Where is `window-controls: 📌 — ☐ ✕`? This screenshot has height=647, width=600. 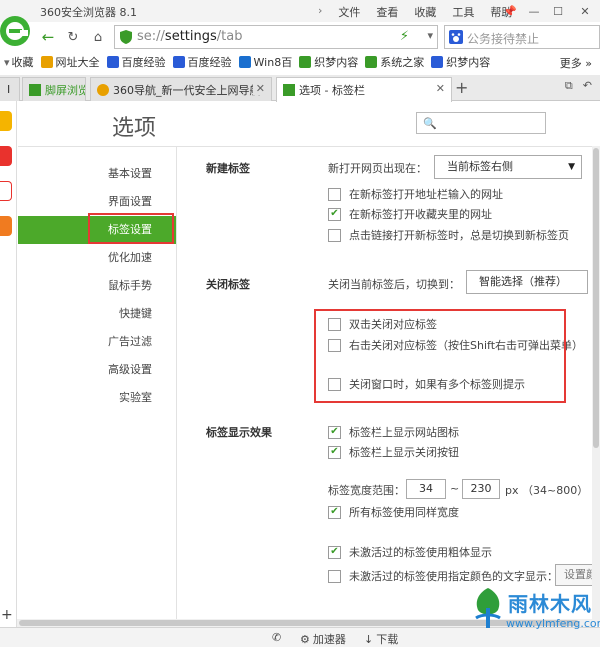 window-controls: 📌 — ☐ ✕ is located at coordinates (549, 11).